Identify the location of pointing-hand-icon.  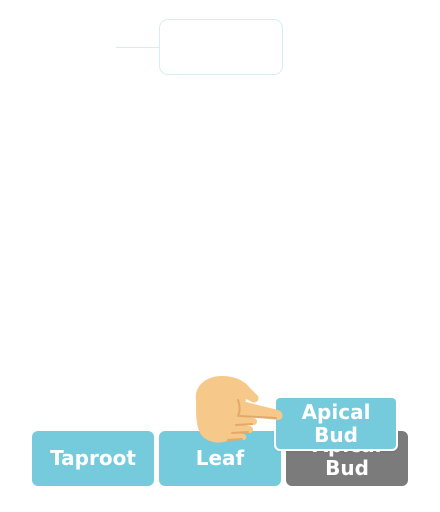
(239, 409).